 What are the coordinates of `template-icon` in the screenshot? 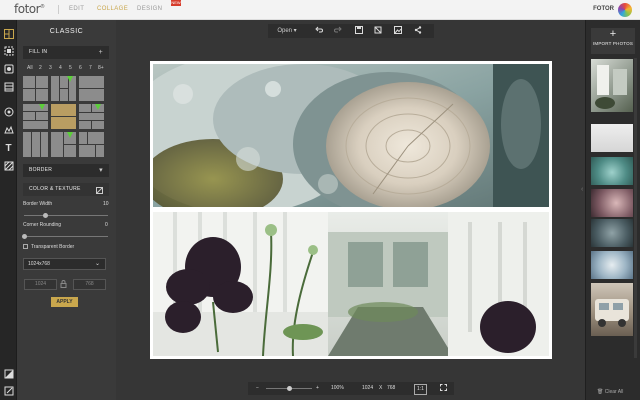 It's located at (8, 34).